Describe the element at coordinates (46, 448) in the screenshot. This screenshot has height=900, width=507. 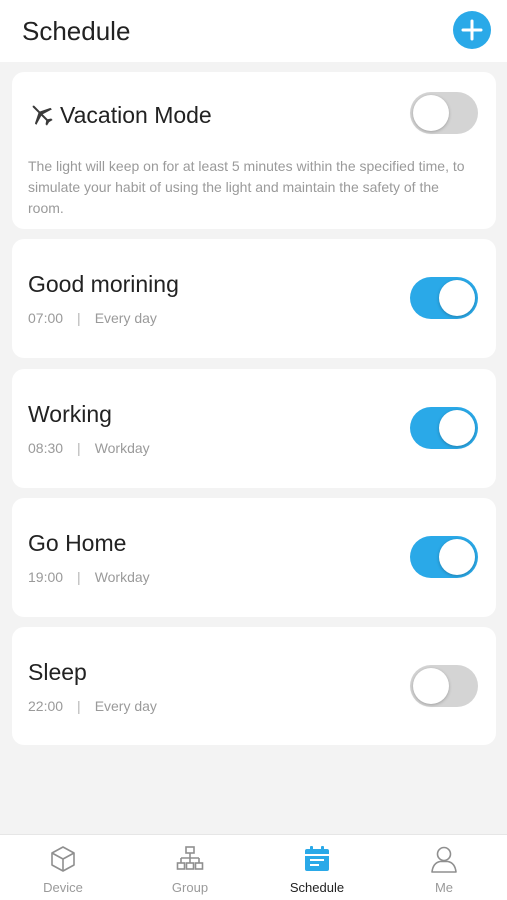
I see `schedule-time: 08:30` at that location.